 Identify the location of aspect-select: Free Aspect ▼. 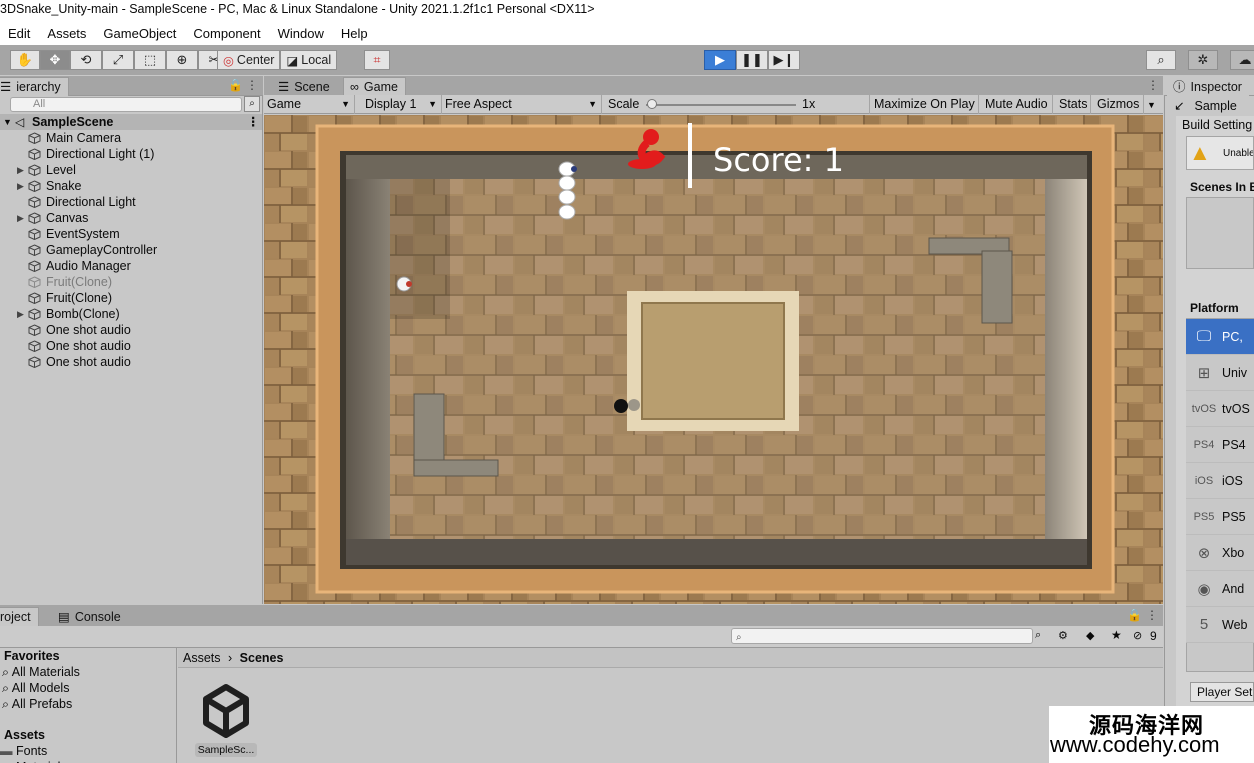
(522, 104).